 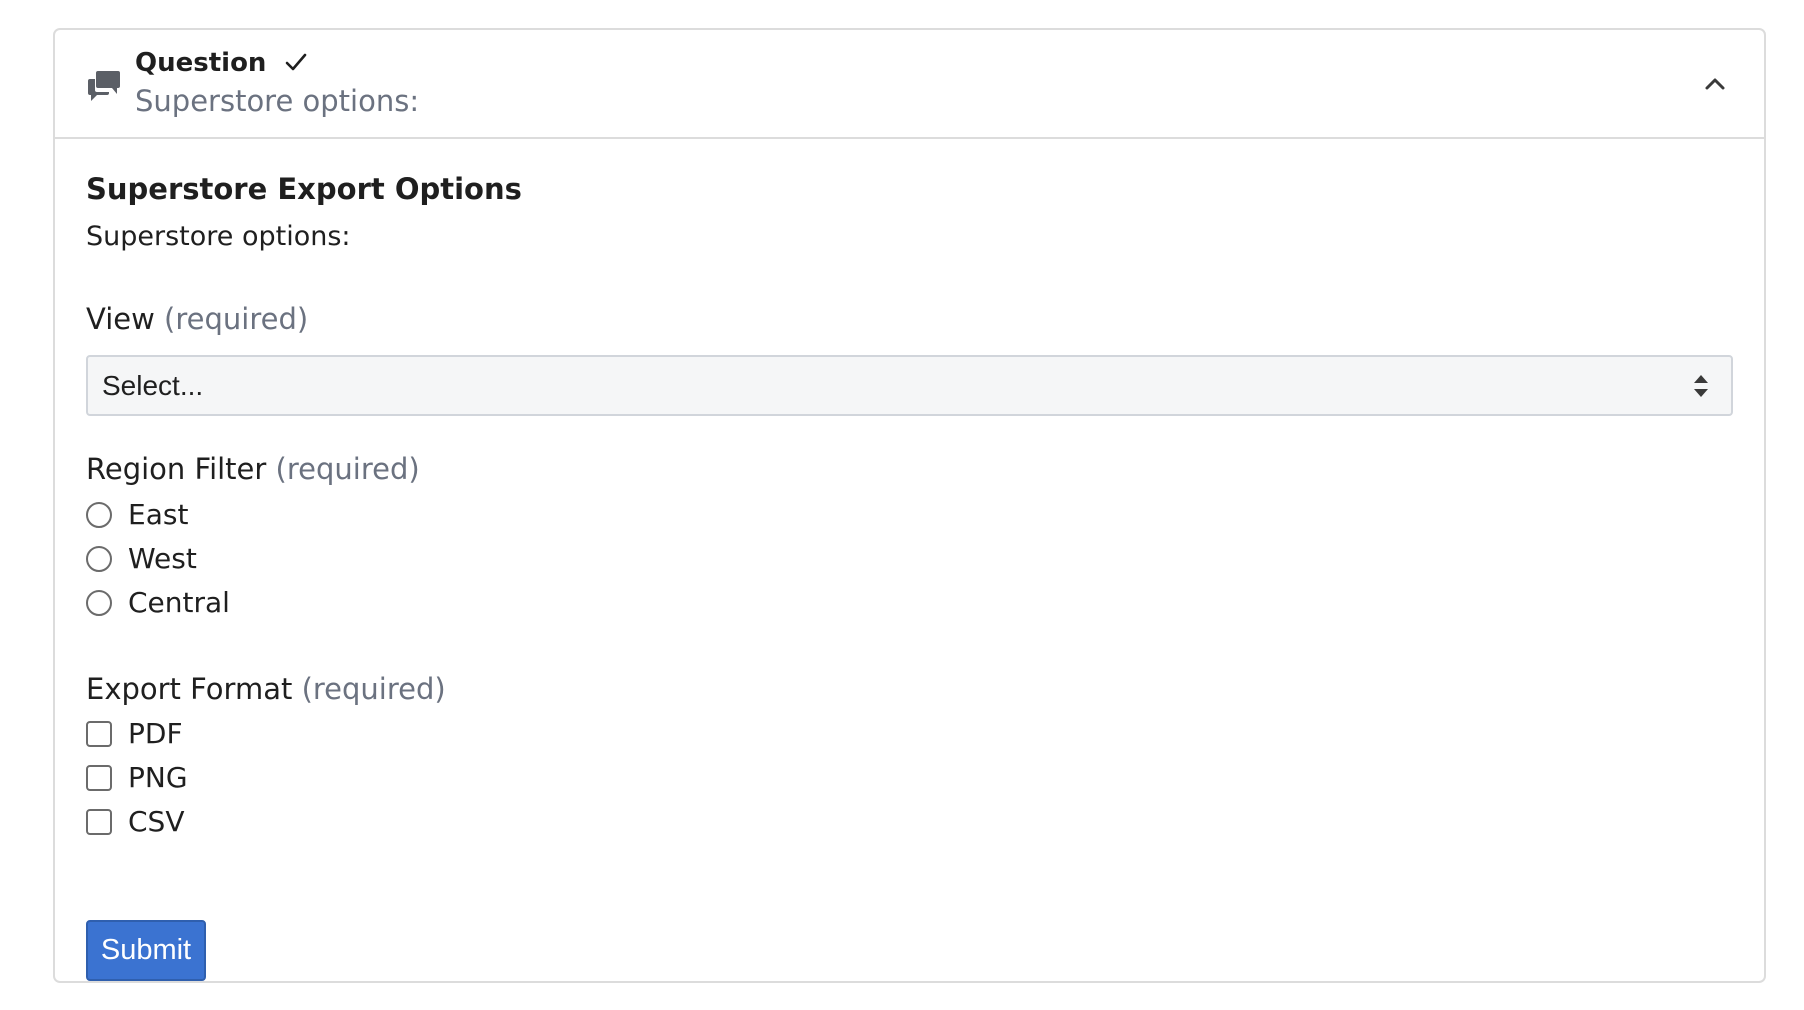 I want to click on question-title: Question, so click(x=221, y=63).